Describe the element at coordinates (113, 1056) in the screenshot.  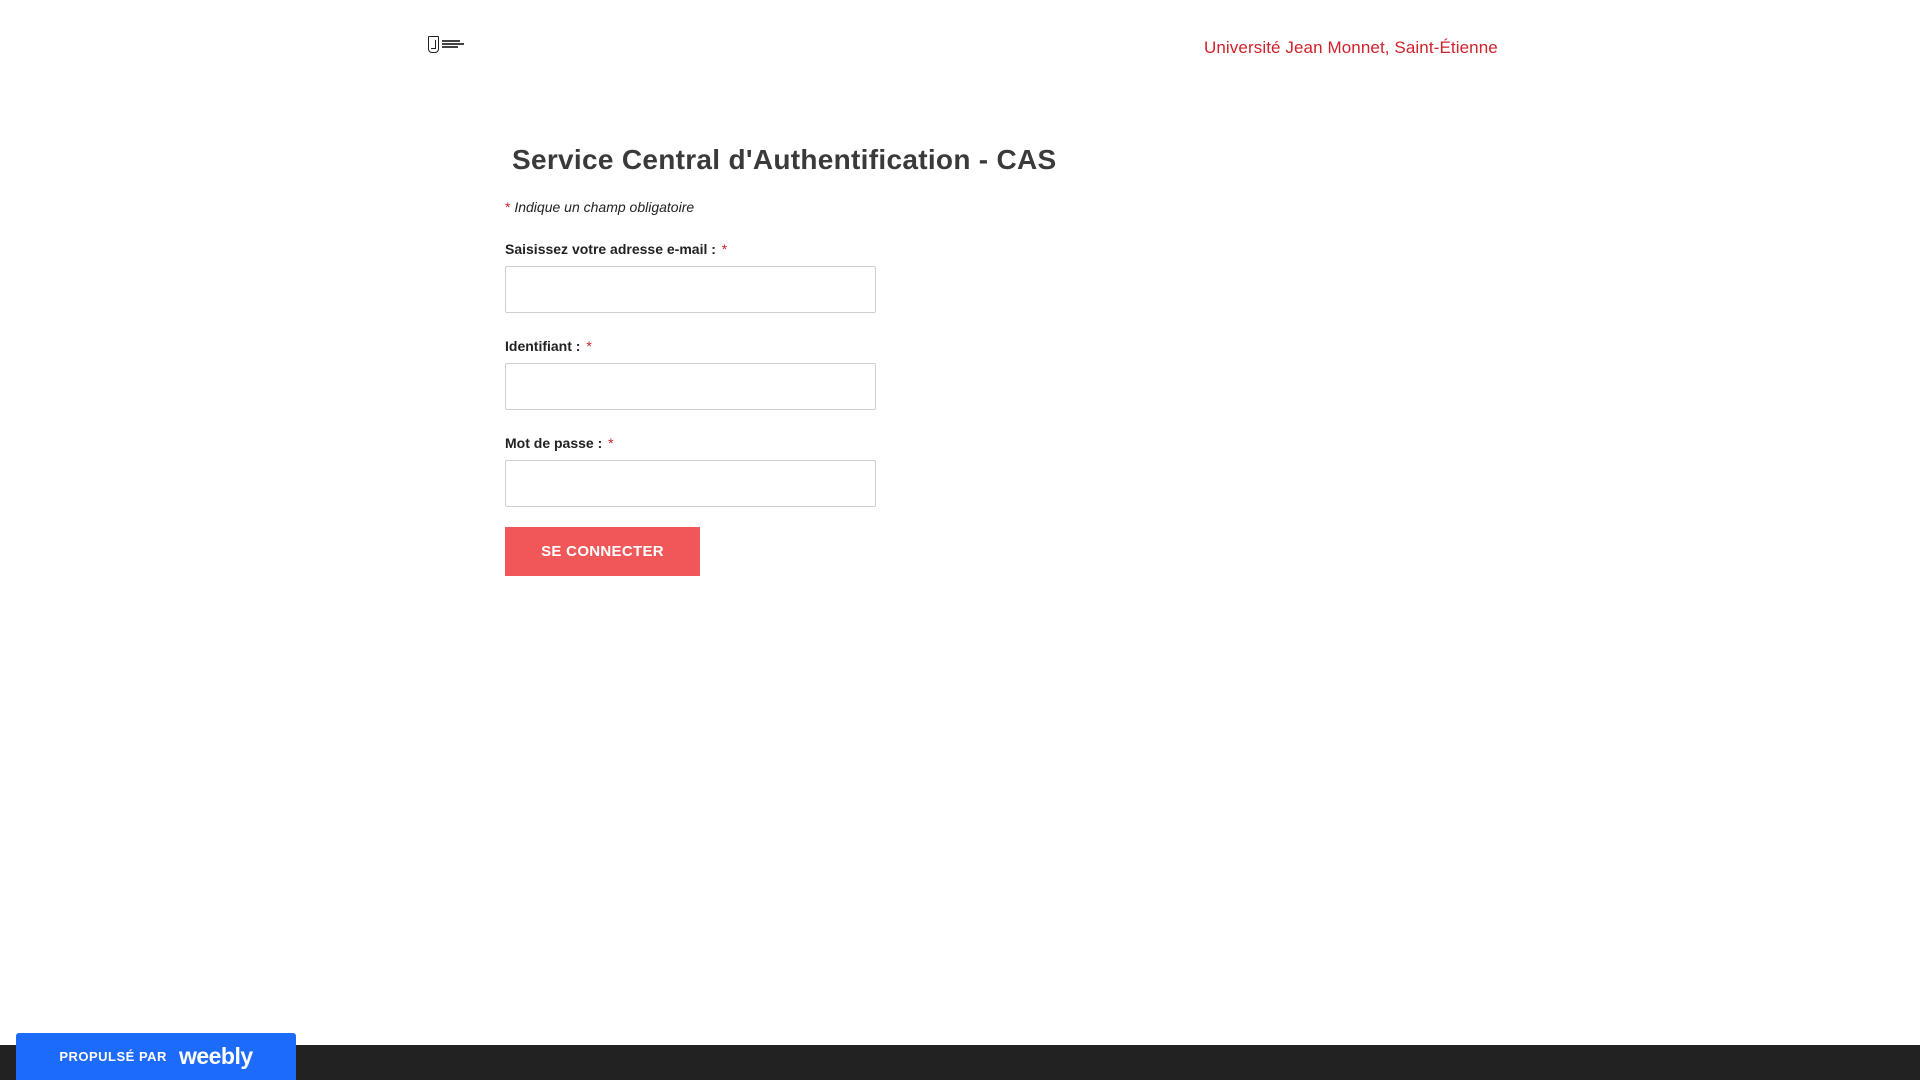
I see `powered-by-label: PROPULSÉ PAR` at that location.